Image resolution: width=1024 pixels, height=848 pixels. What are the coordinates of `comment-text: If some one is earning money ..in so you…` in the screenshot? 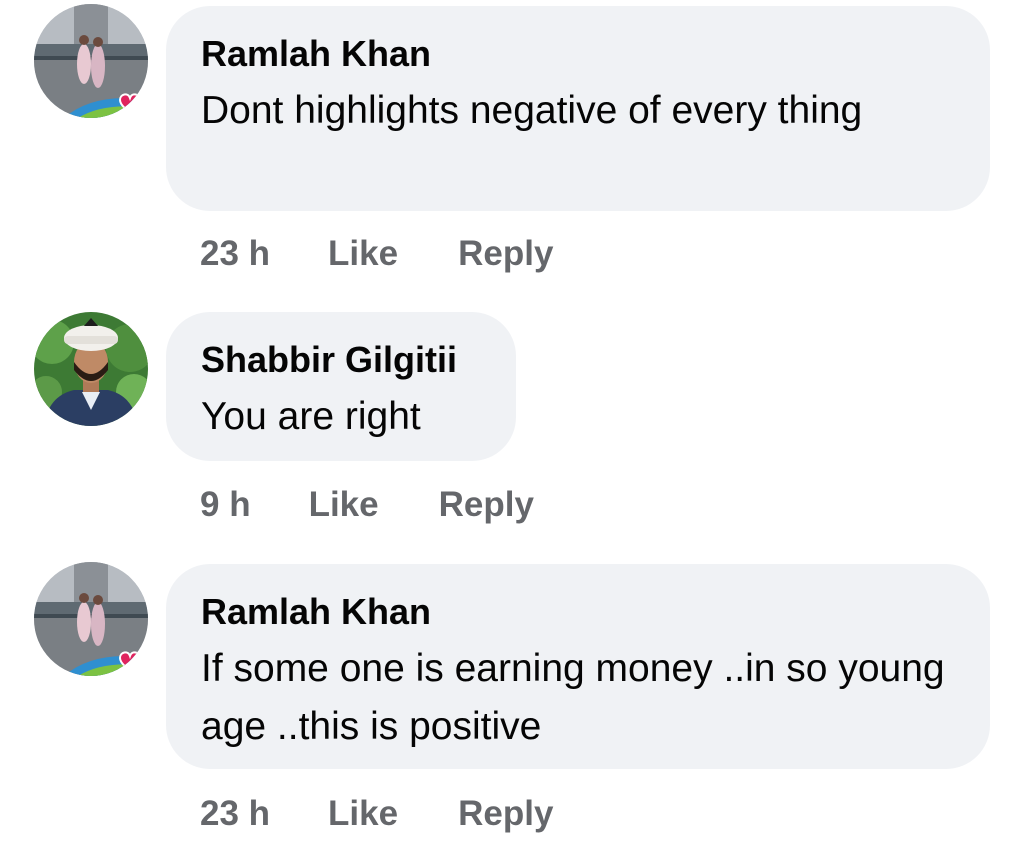 It's located at (573, 697).